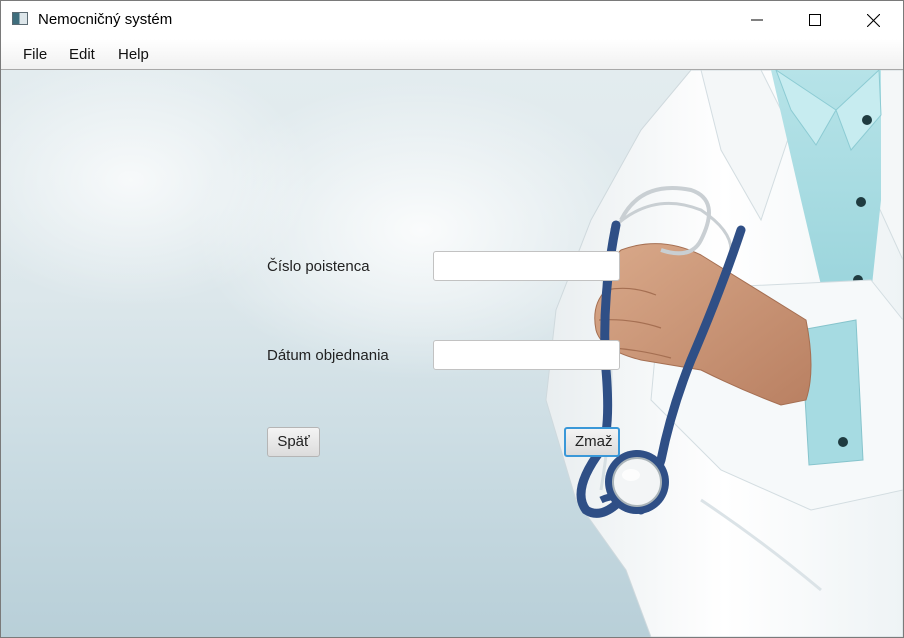  What do you see at coordinates (35, 55) in the screenshot?
I see `menu-file: File` at bounding box center [35, 55].